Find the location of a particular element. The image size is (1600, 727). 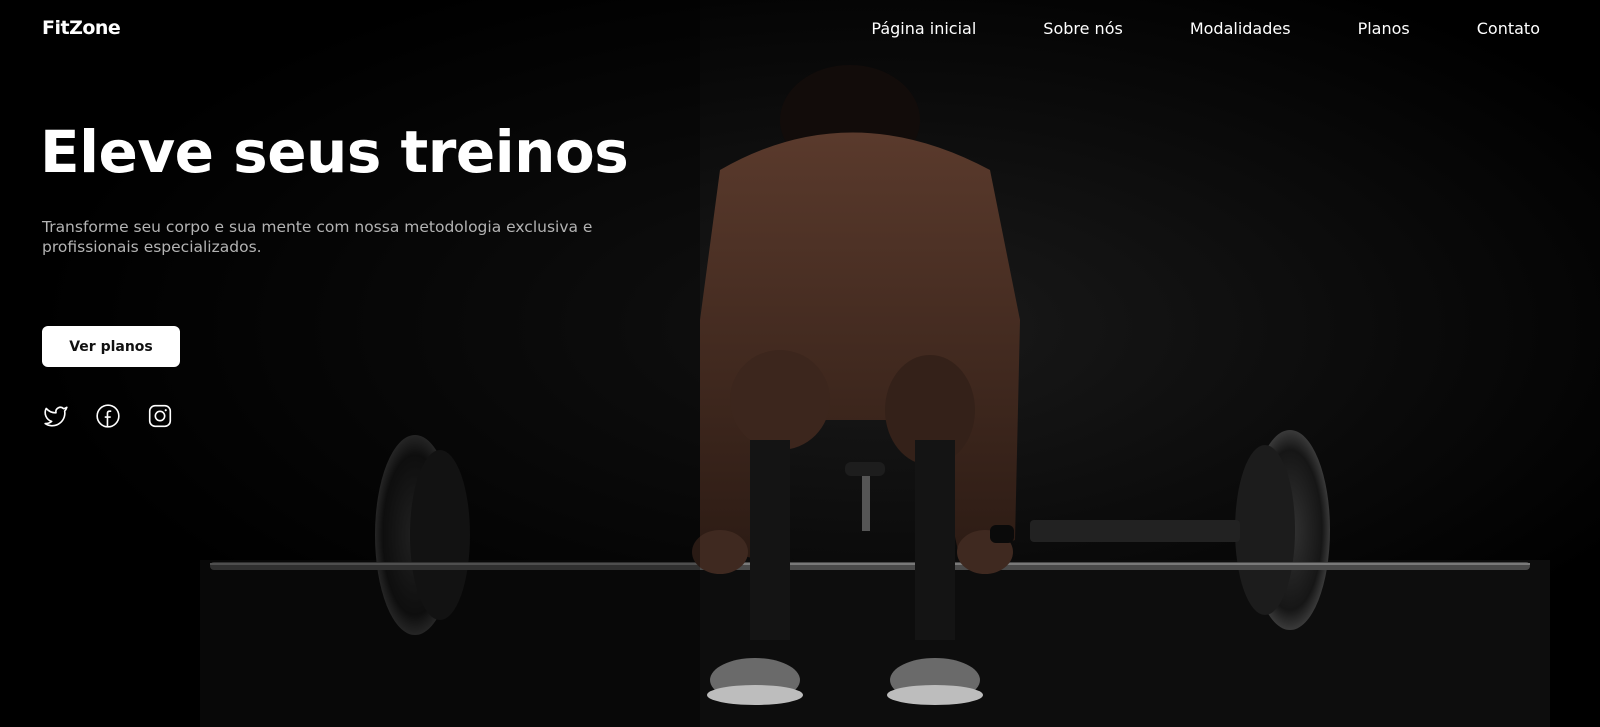

nav-item-pagina-inicial: Página inicial is located at coordinates (923, 28).